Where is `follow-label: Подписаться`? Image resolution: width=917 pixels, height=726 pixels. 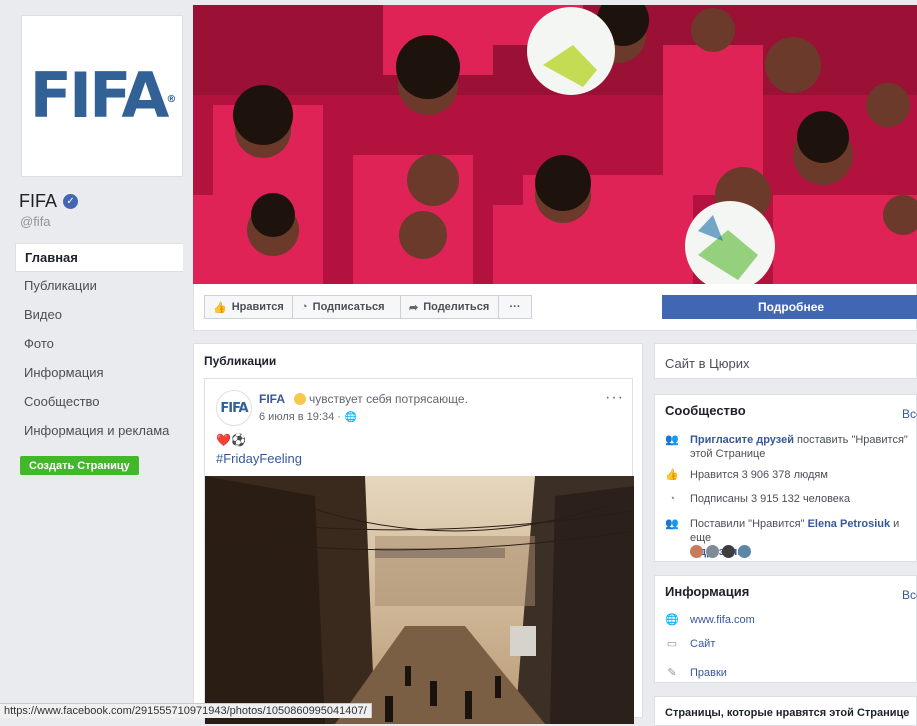 follow-label: Подписаться is located at coordinates (348, 307).